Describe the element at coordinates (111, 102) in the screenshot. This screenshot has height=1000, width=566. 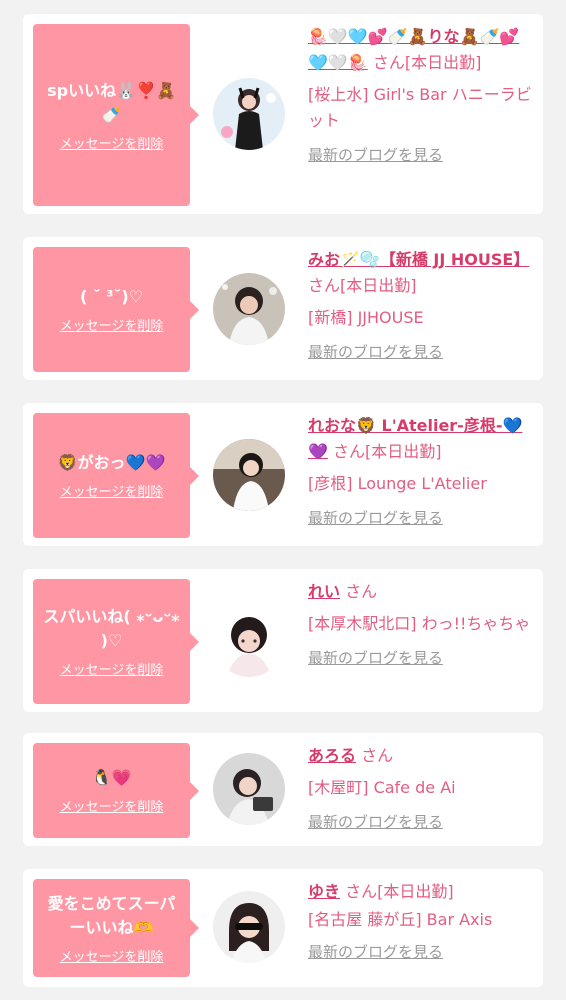
I see `message-text: spいいね🐰❣️🧸🍼` at that location.